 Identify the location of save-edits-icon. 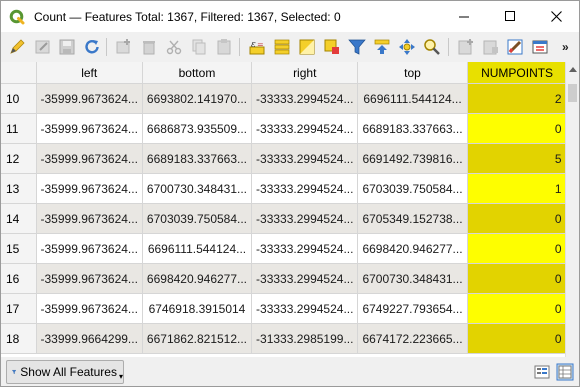
(67, 47).